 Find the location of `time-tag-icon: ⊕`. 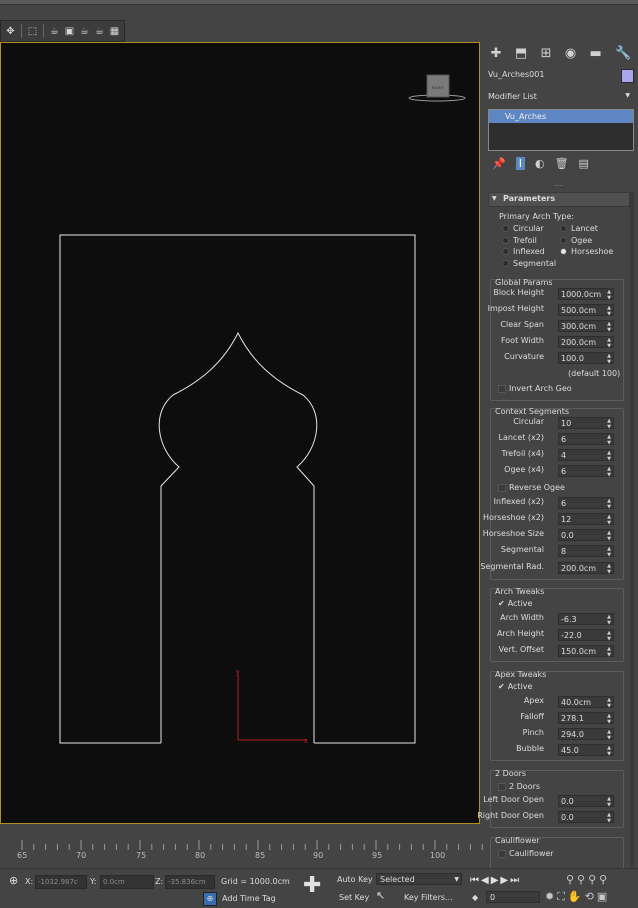

time-tag-icon: ⊕ is located at coordinates (210, 899).